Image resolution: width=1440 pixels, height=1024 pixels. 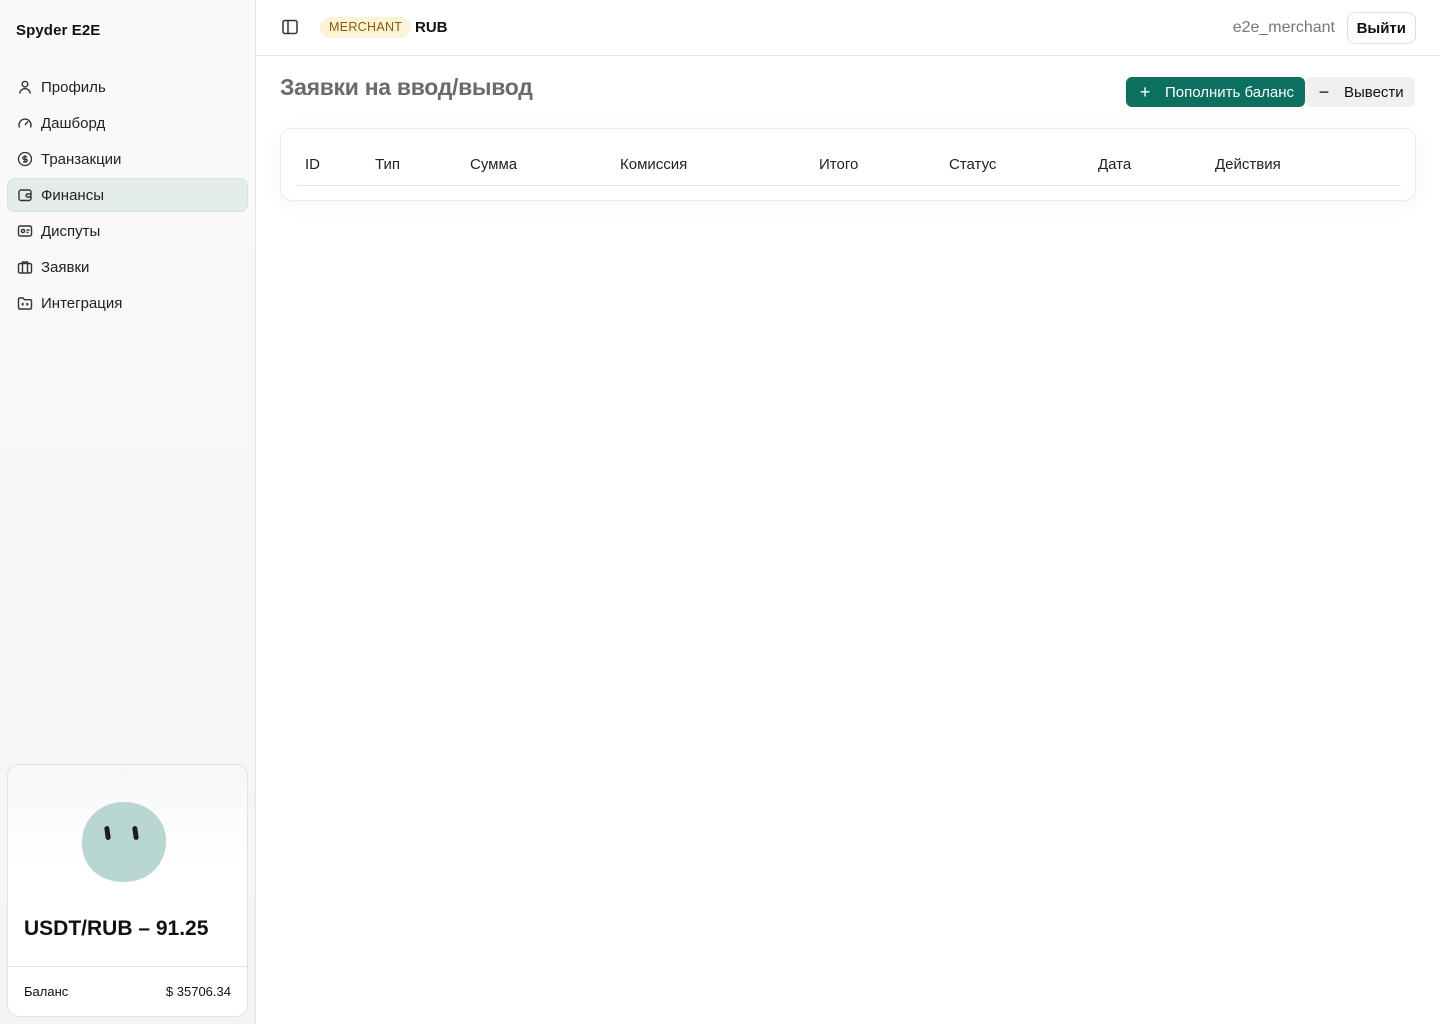 I want to click on mascot-illustration, so click(x=123, y=842).